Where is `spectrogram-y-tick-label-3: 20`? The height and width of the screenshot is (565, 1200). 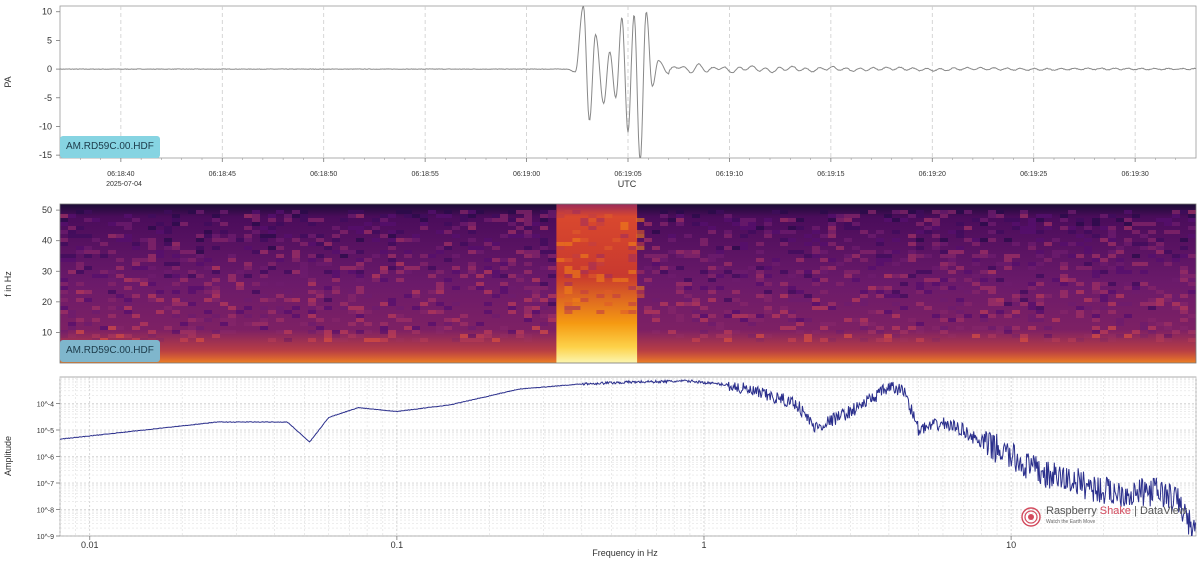 spectrogram-y-tick-label-3: 20 is located at coordinates (47, 302).